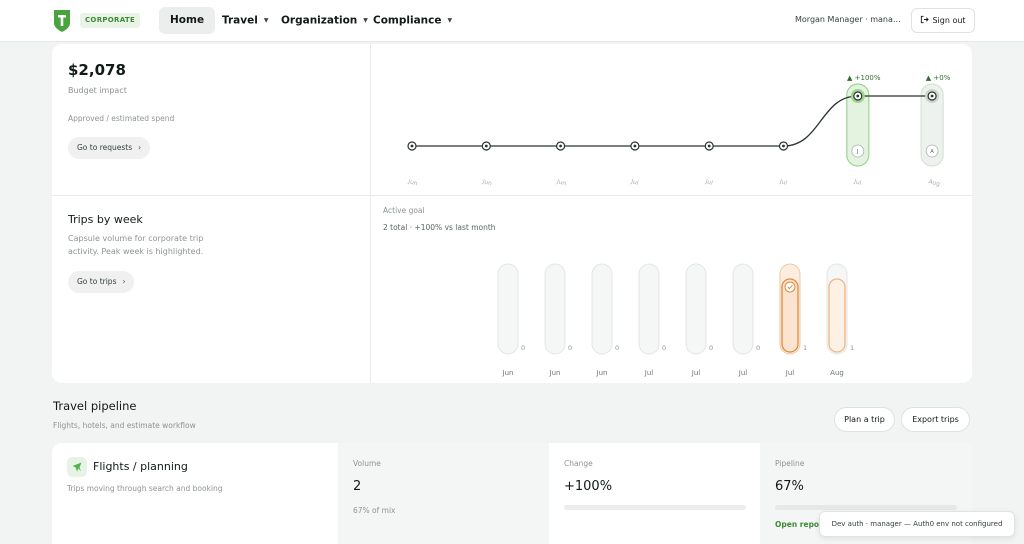 The width and height of the screenshot is (1024, 544). I want to click on logo-icon, so click(62, 21).